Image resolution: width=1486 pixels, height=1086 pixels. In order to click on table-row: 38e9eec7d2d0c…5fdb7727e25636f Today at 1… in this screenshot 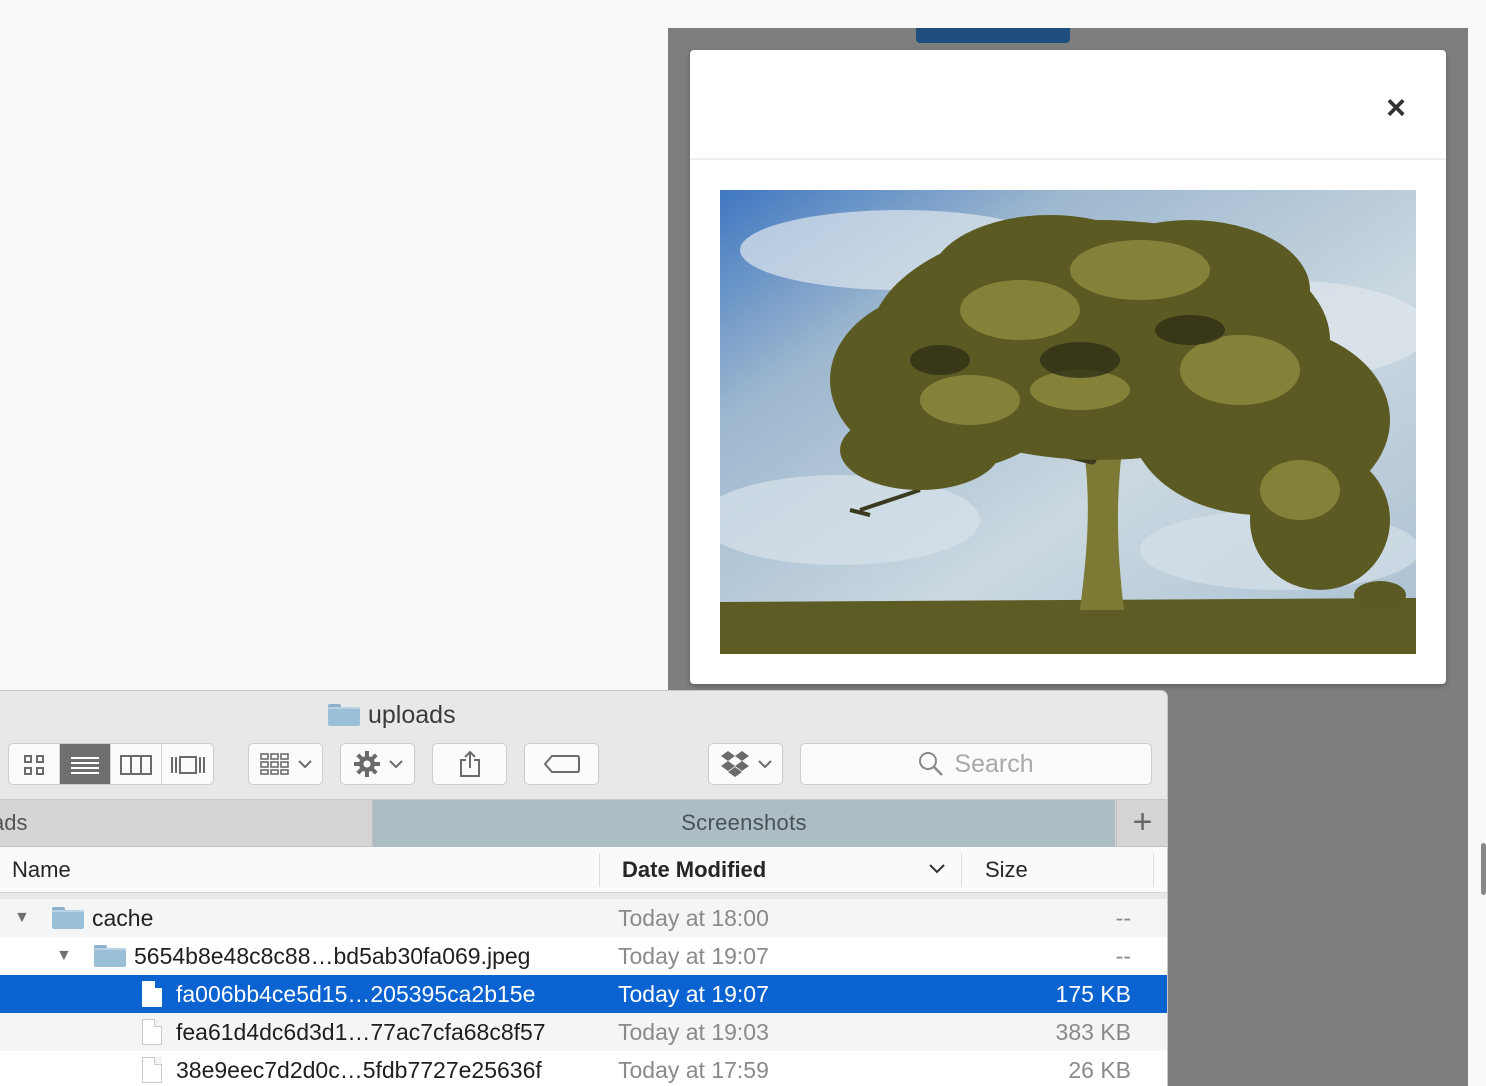, I will do `click(583, 1068)`.